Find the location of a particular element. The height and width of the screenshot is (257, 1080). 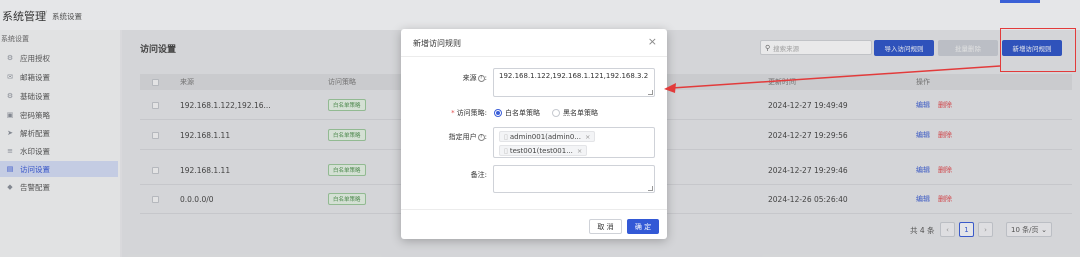

annotation-arrow is located at coordinates (832, 79).